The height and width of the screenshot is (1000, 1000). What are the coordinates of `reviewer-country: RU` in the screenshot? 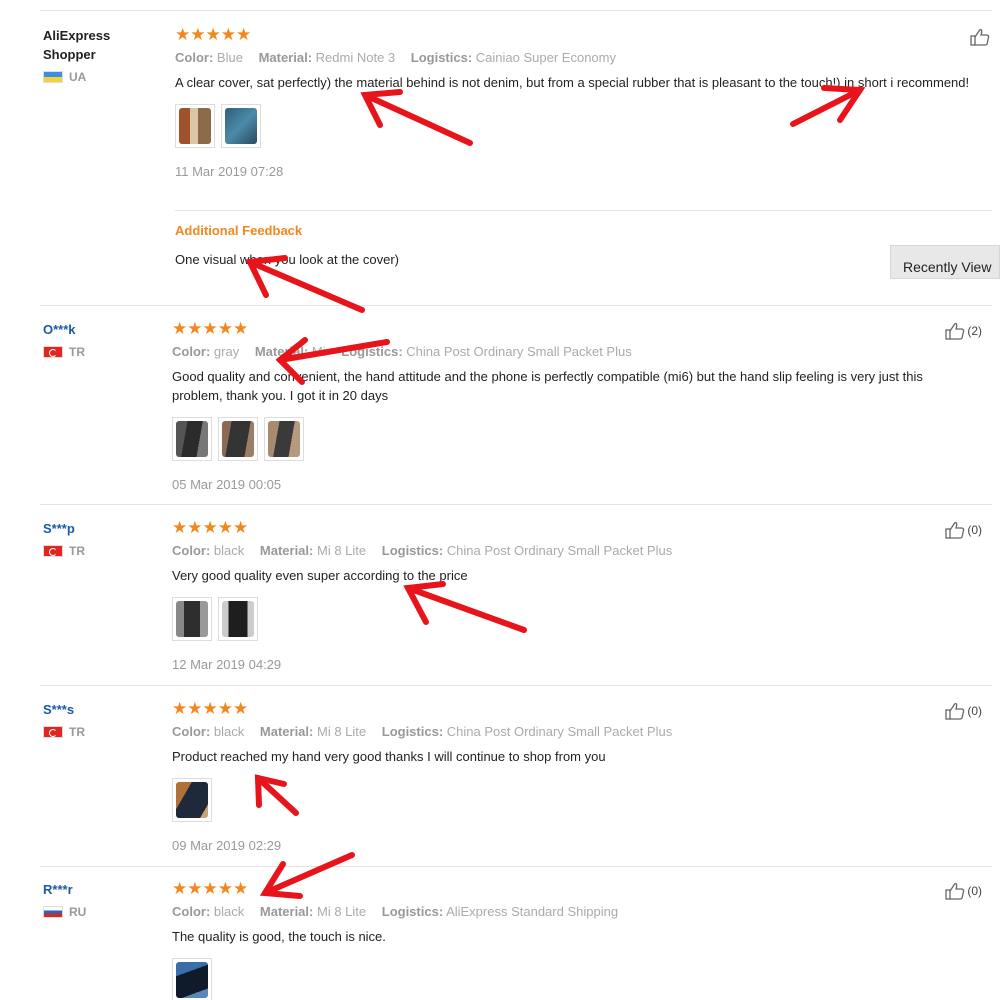 It's located at (103, 912).